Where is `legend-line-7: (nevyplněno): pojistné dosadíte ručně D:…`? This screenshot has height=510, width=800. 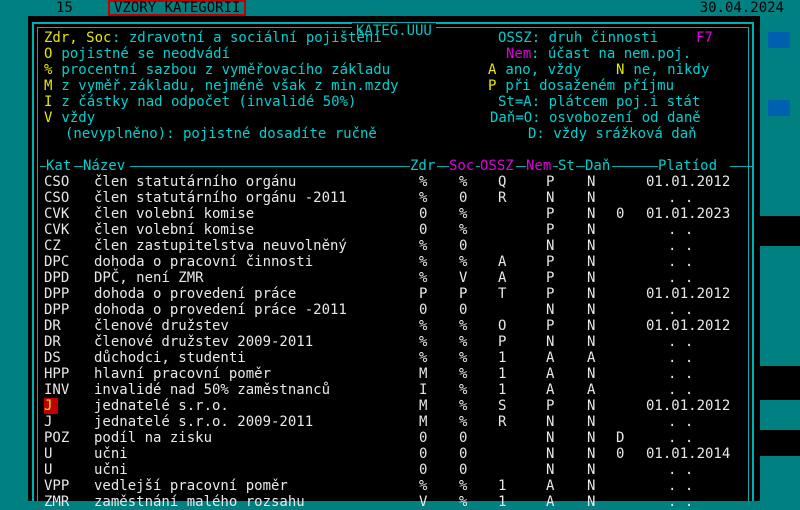
legend-line-7: (nevyplněno): pojistné dosadíte ručně D:… is located at coordinates (362, 134).